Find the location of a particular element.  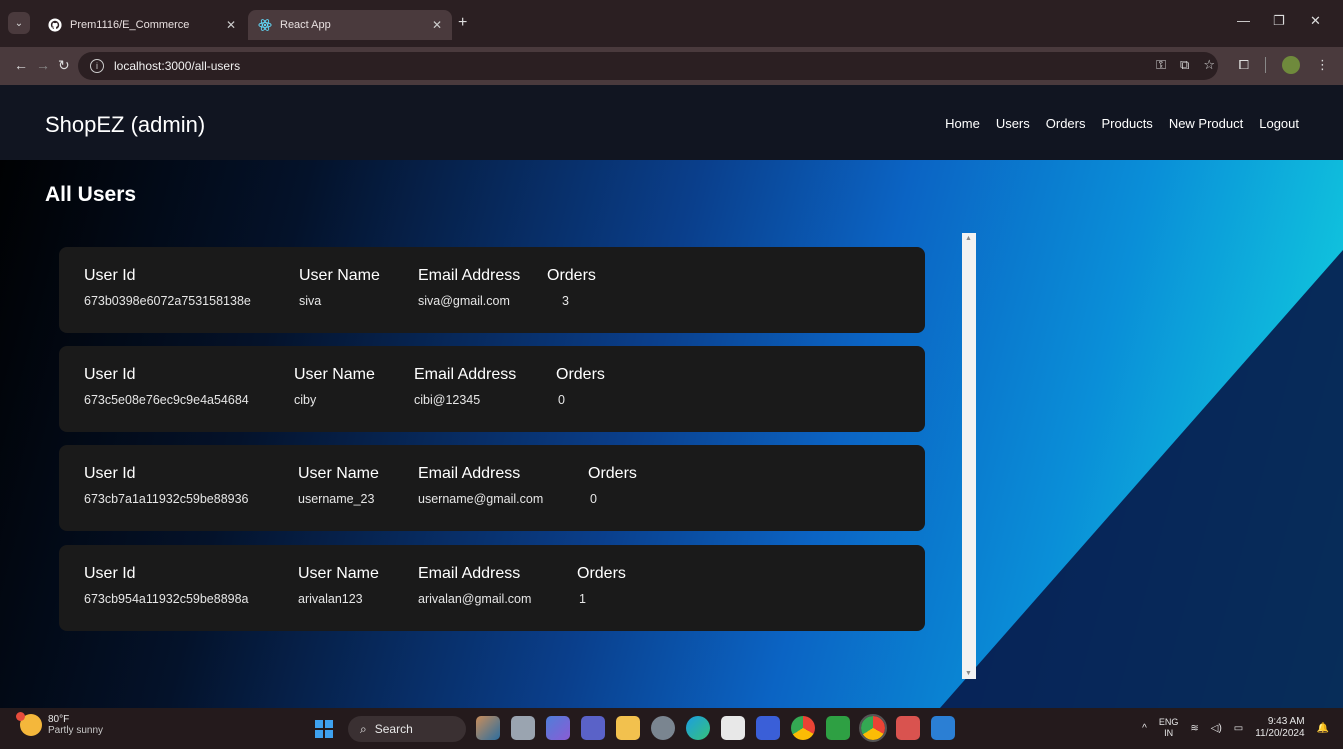

user-id-value: 673b0398e6072a753158138e is located at coordinates (167, 301).